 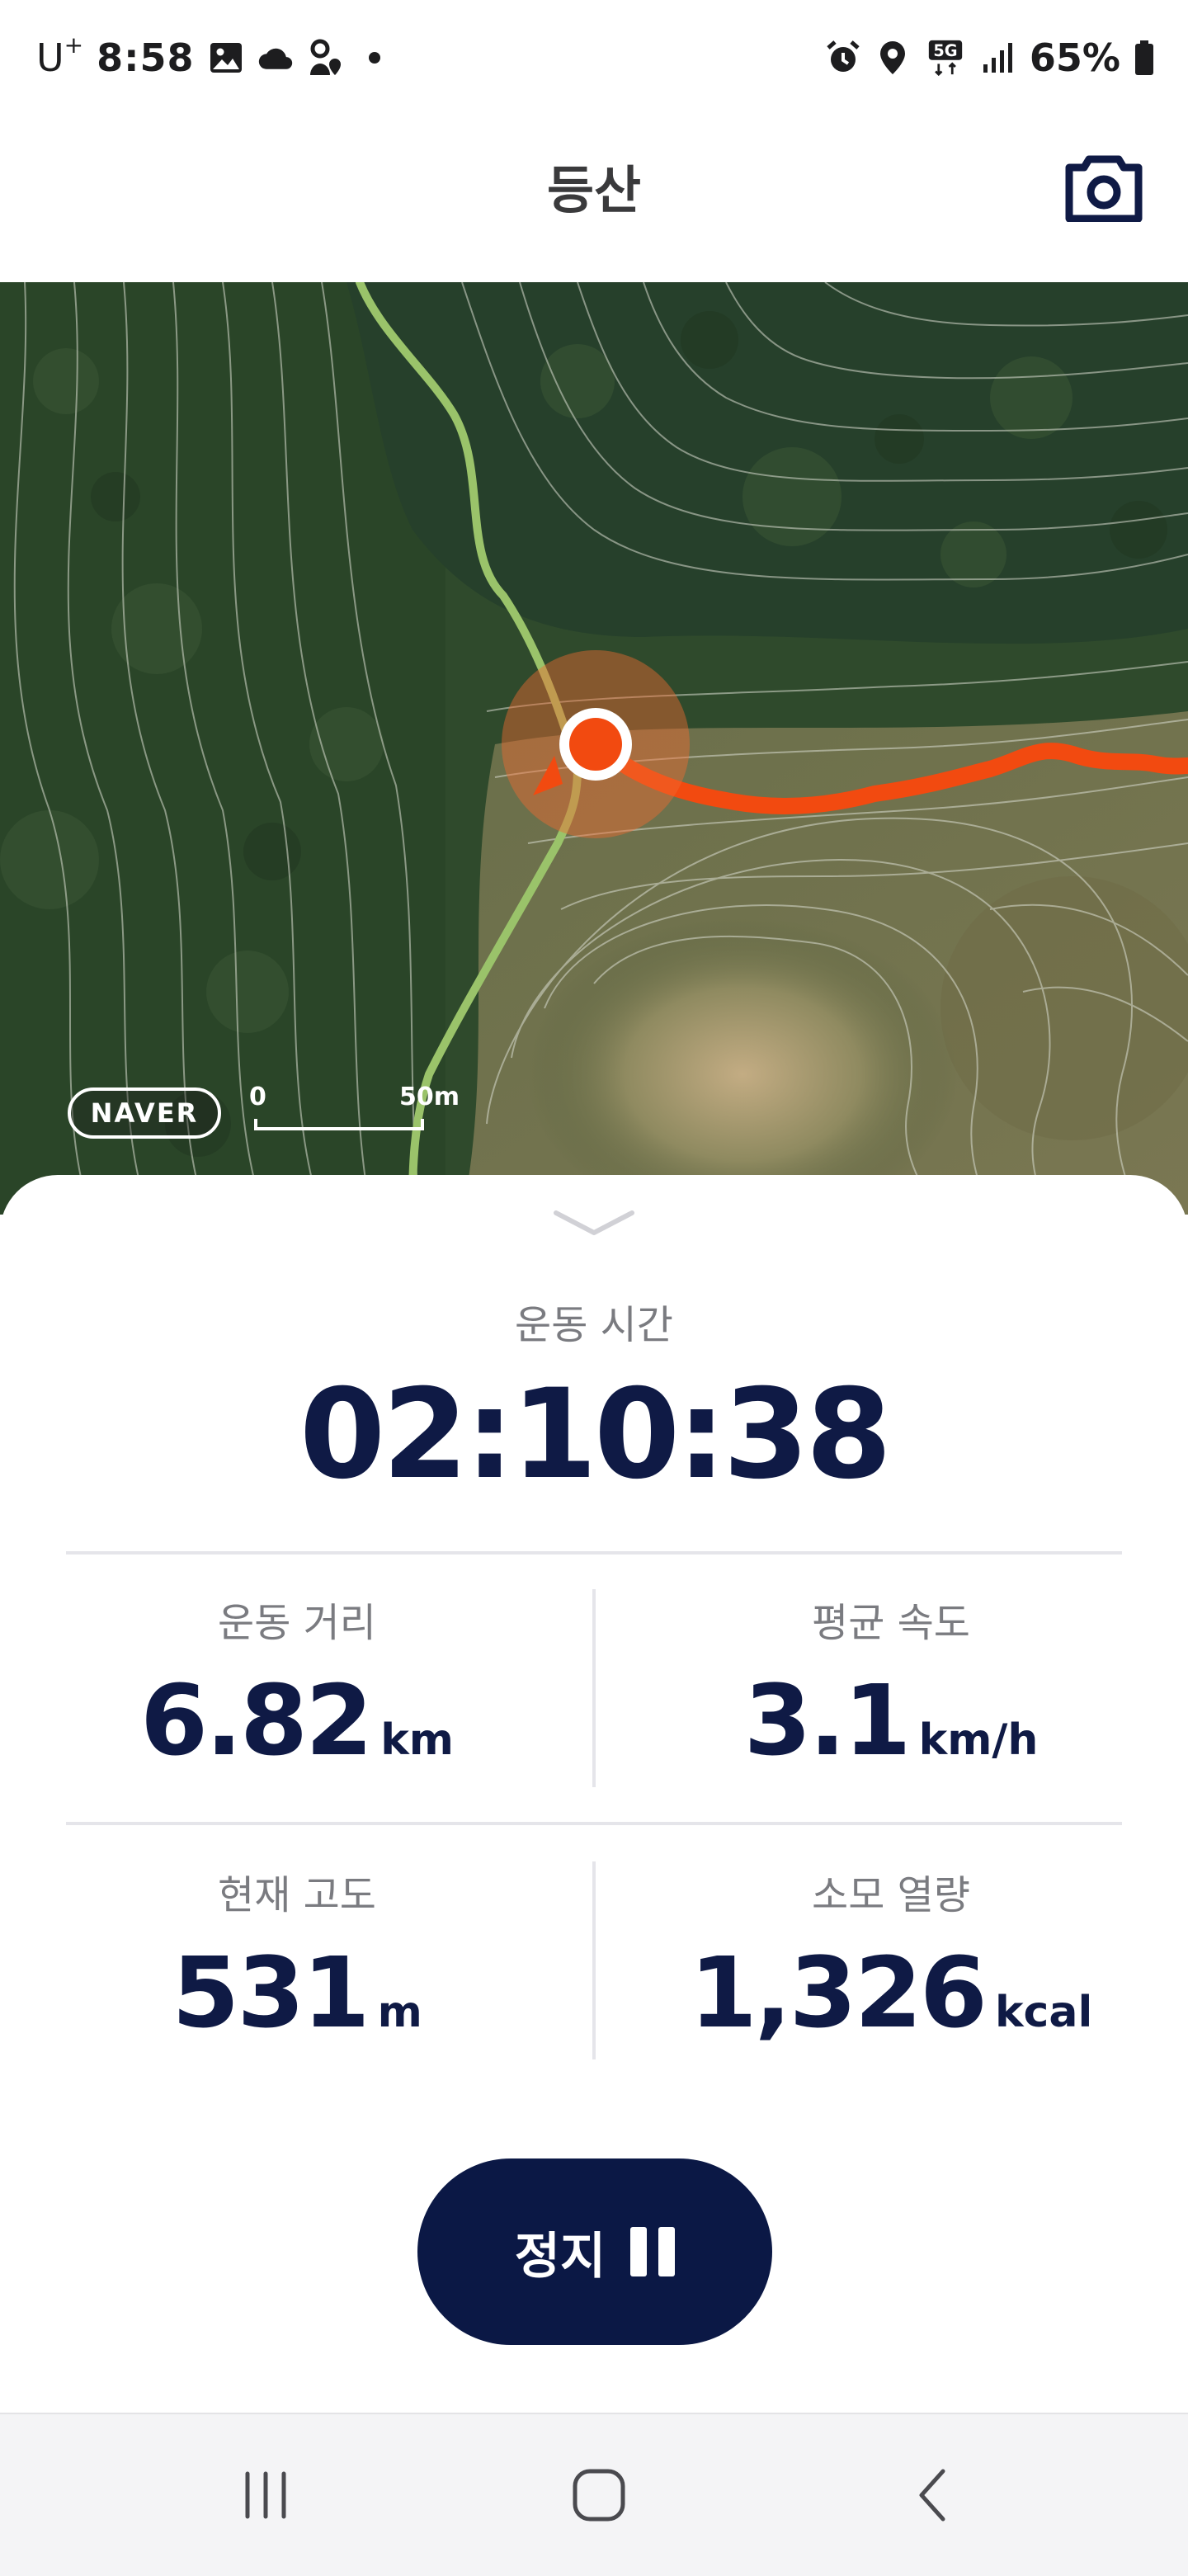 What do you see at coordinates (594, 1325) in the screenshot?
I see `workout-time-label: 운동 시간` at bounding box center [594, 1325].